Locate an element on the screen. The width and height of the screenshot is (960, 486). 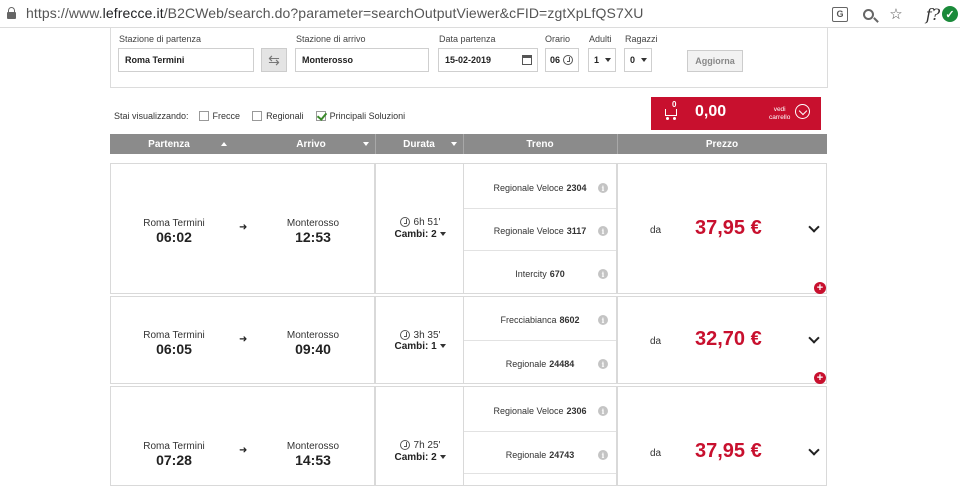
train-item: Intercity 670 is located at coordinates (540, 274).